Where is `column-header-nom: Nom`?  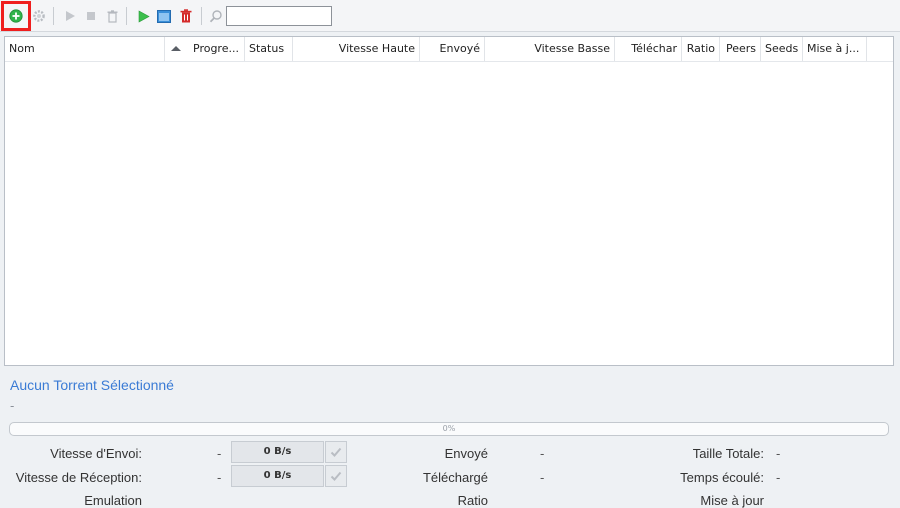 column-header-nom: Nom is located at coordinates (85, 49).